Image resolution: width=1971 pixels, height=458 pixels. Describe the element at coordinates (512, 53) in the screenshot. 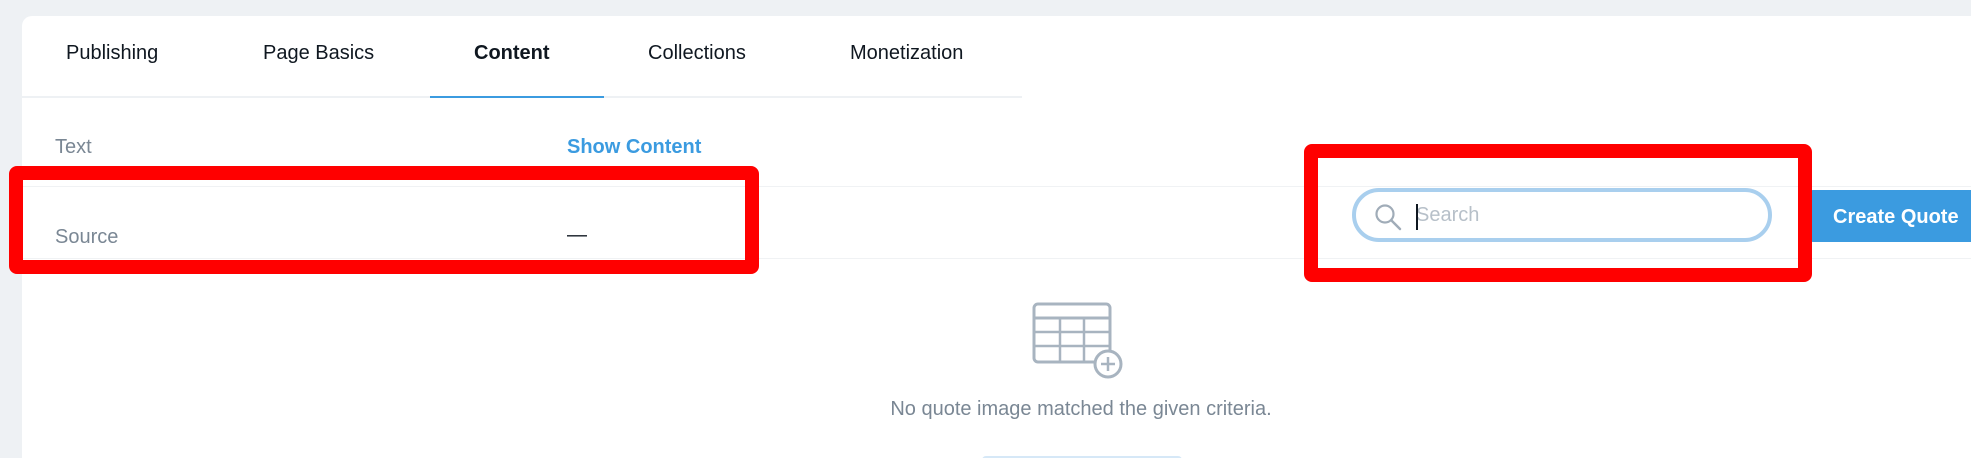

I see `tab-content: Content` at that location.